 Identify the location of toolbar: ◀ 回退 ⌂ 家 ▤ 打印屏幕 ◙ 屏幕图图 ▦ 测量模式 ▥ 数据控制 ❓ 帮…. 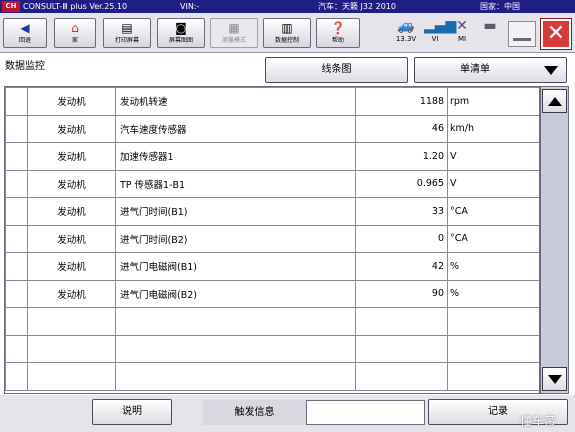
(287, 33).